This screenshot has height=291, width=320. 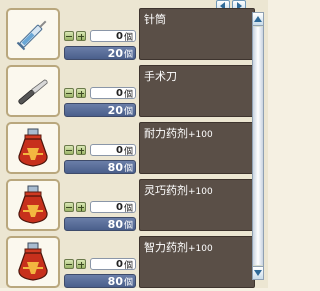 I want to click on item-description: 灵巧药剂+100, so click(x=197, y=205).